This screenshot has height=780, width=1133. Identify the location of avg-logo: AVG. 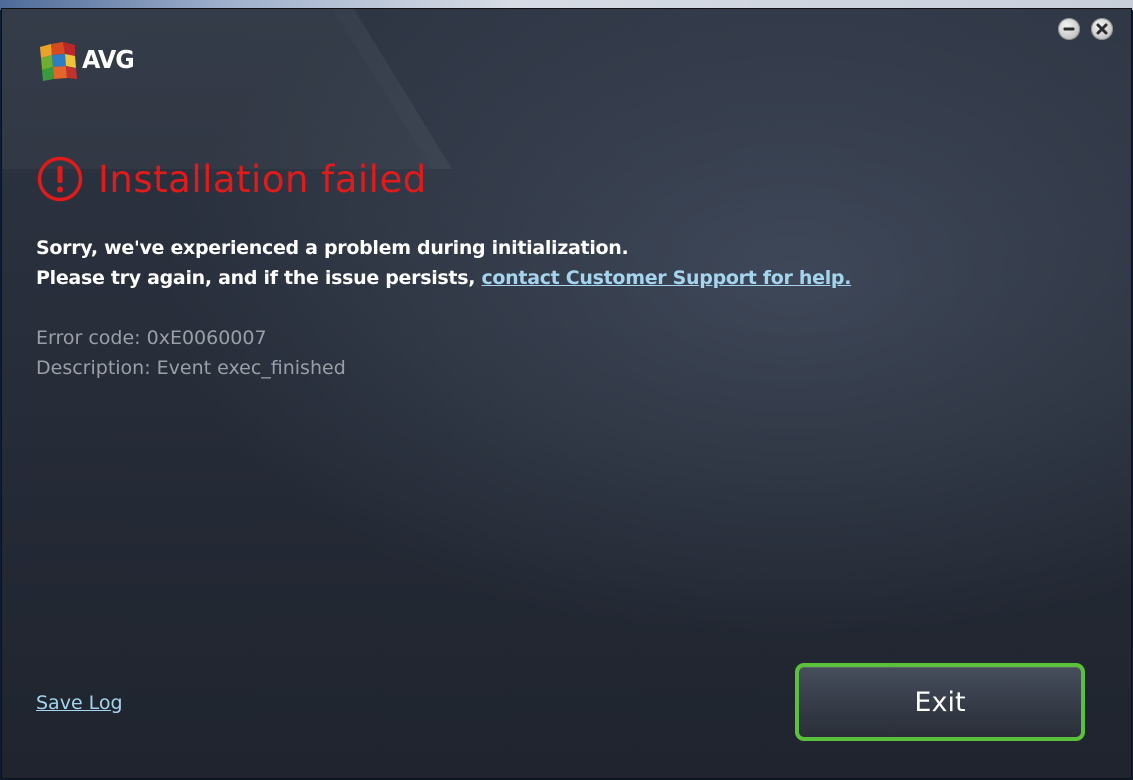
(87, 62).